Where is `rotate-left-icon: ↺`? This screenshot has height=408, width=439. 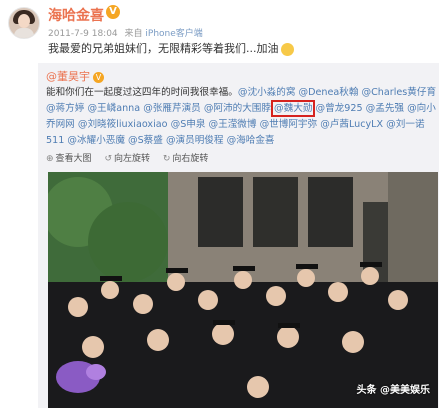
rotate-left-icon: ↺ is located at coordinates (108, 159).